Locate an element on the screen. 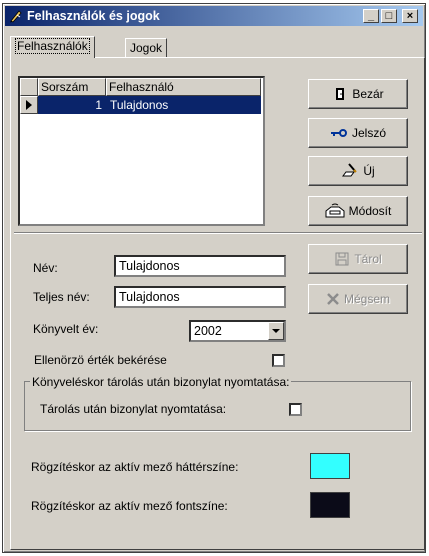  tab-label: Felhasználók is located at coordinates (52, 46).